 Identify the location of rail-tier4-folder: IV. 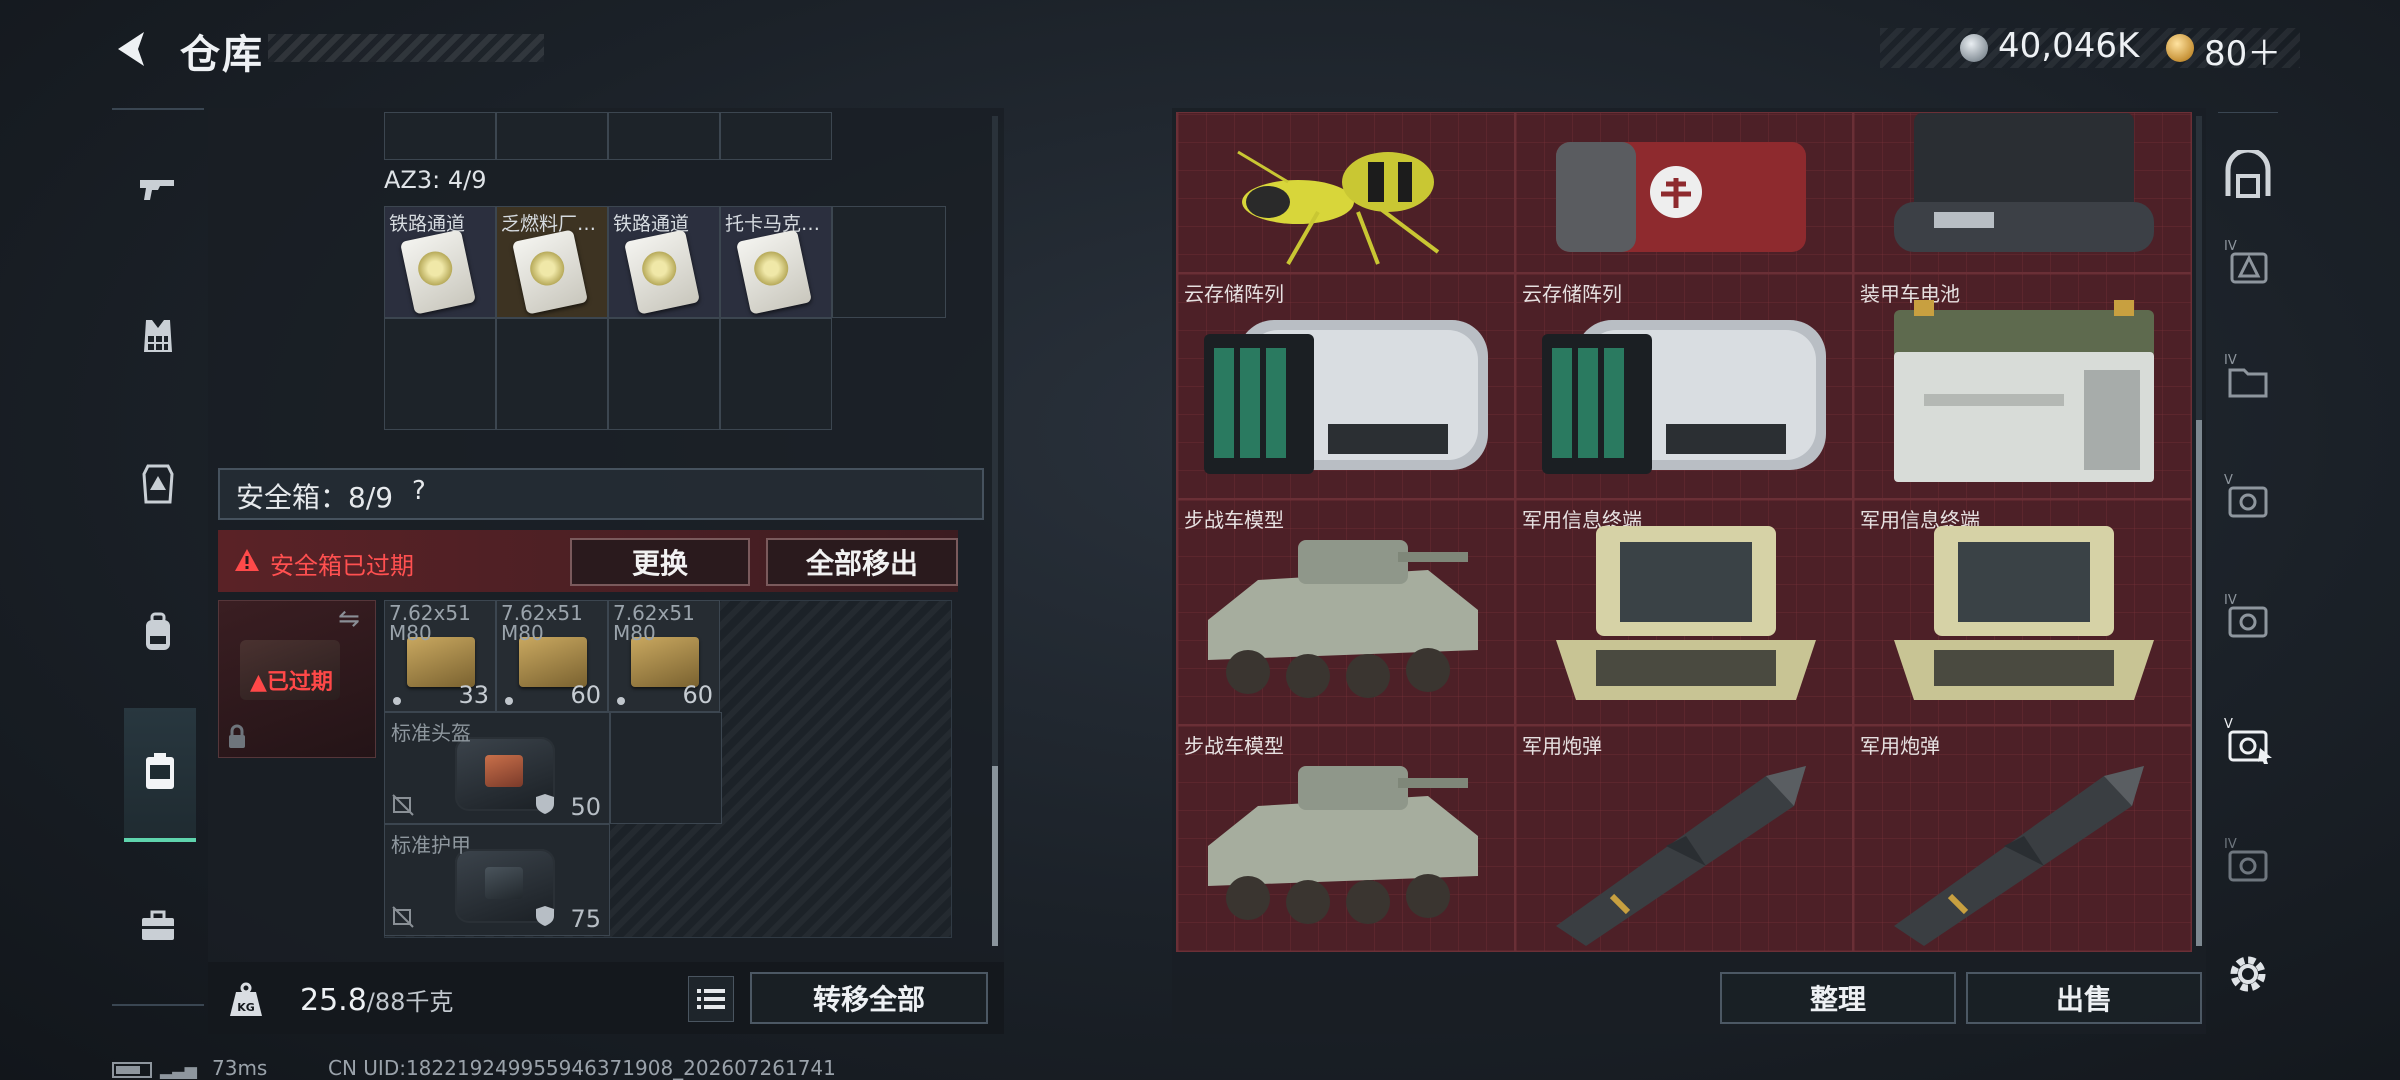
(2248, 376).